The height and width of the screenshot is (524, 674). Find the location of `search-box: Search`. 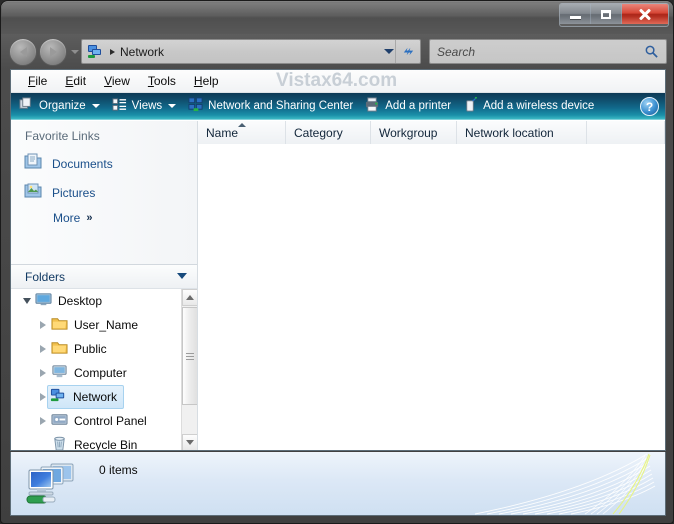

search-box: Search is located at coordinates (548, 51).